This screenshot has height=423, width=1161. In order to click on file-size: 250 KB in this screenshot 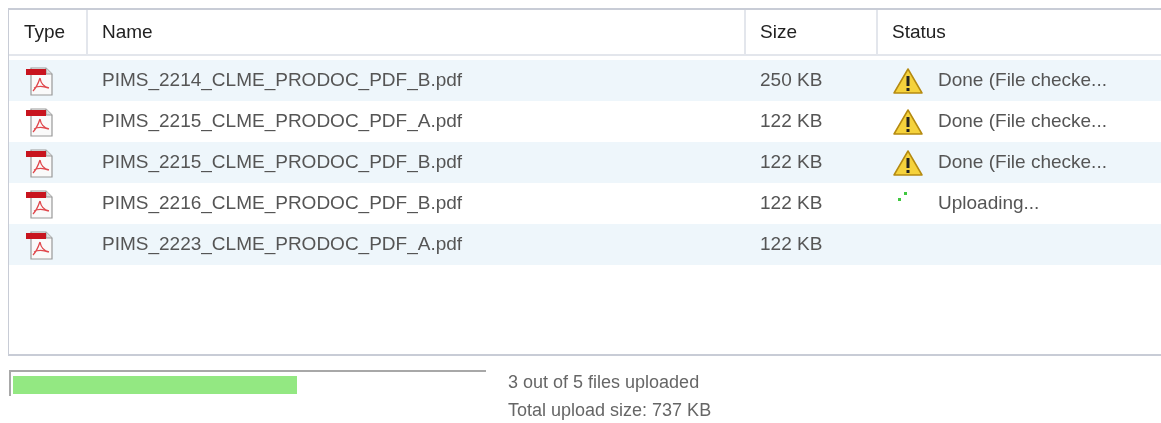, I will do `click(791, 80)`.